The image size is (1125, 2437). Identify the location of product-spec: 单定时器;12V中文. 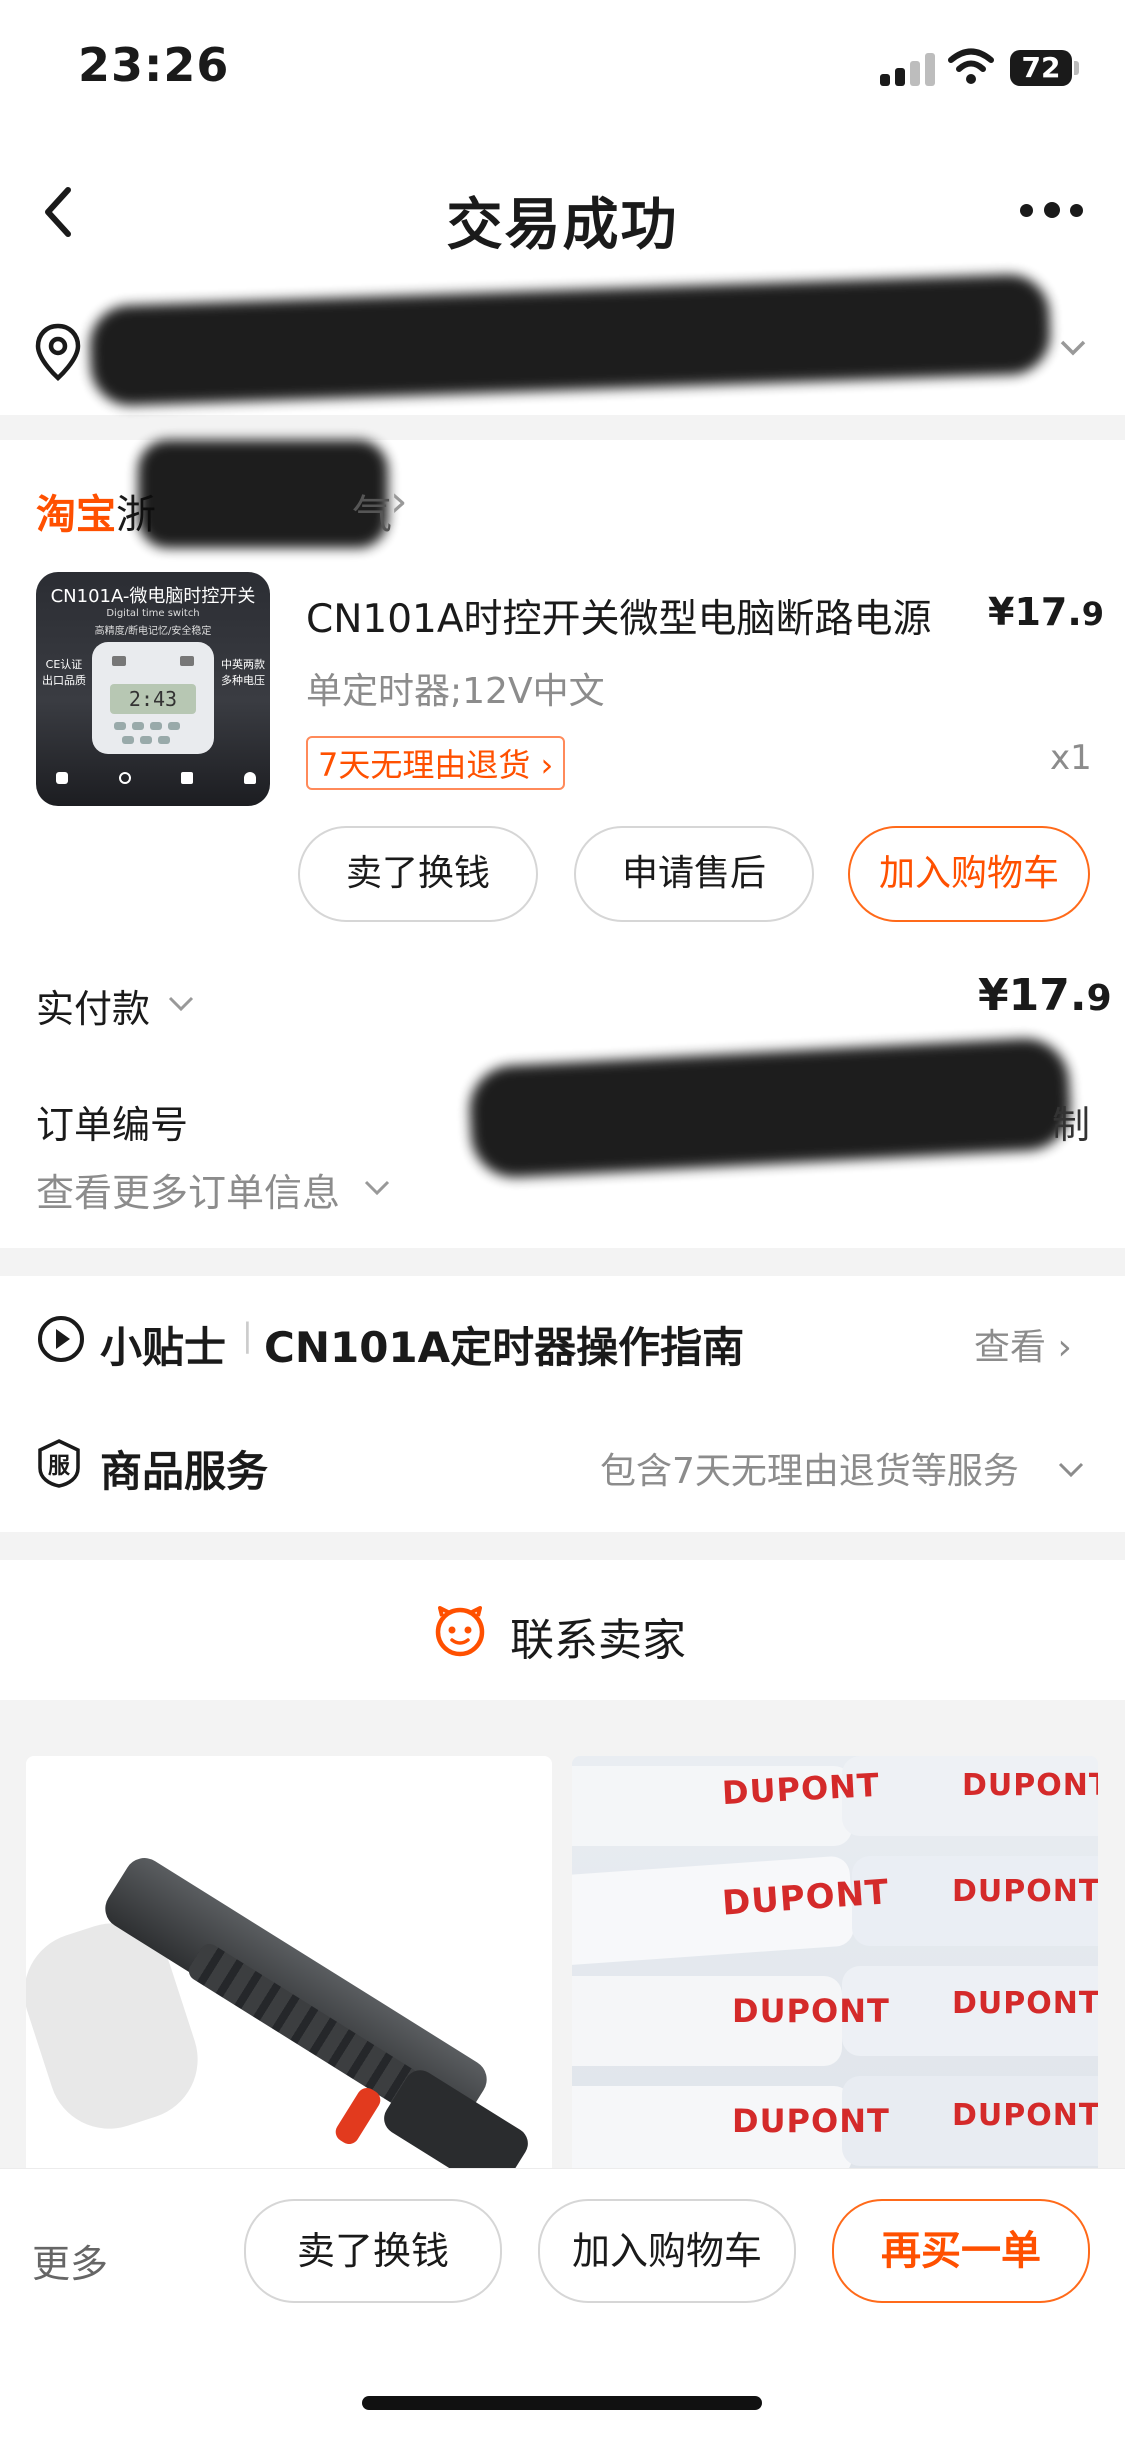
(455, 691).